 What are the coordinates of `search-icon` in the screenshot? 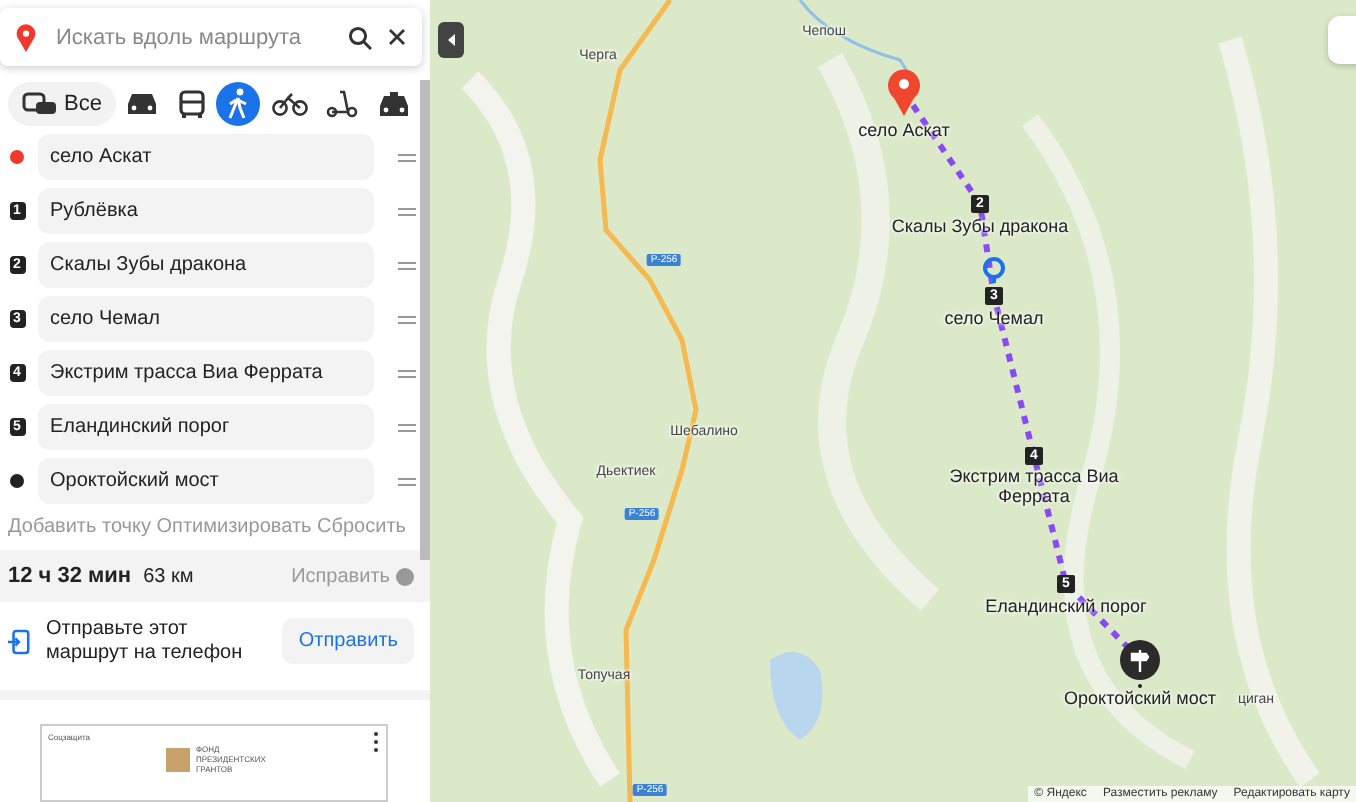 It's located at (360, 37).